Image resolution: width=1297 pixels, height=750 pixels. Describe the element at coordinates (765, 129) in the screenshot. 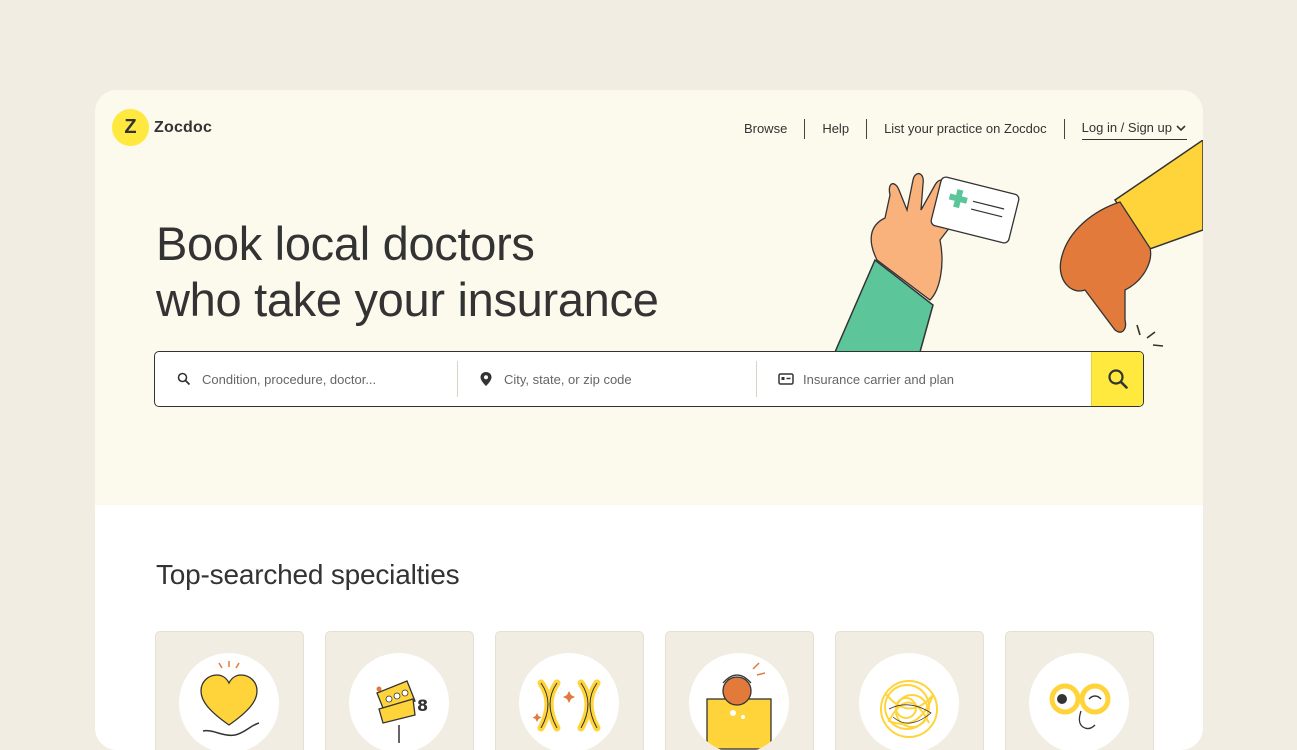

I see `nav-browse: Browse` at that location.